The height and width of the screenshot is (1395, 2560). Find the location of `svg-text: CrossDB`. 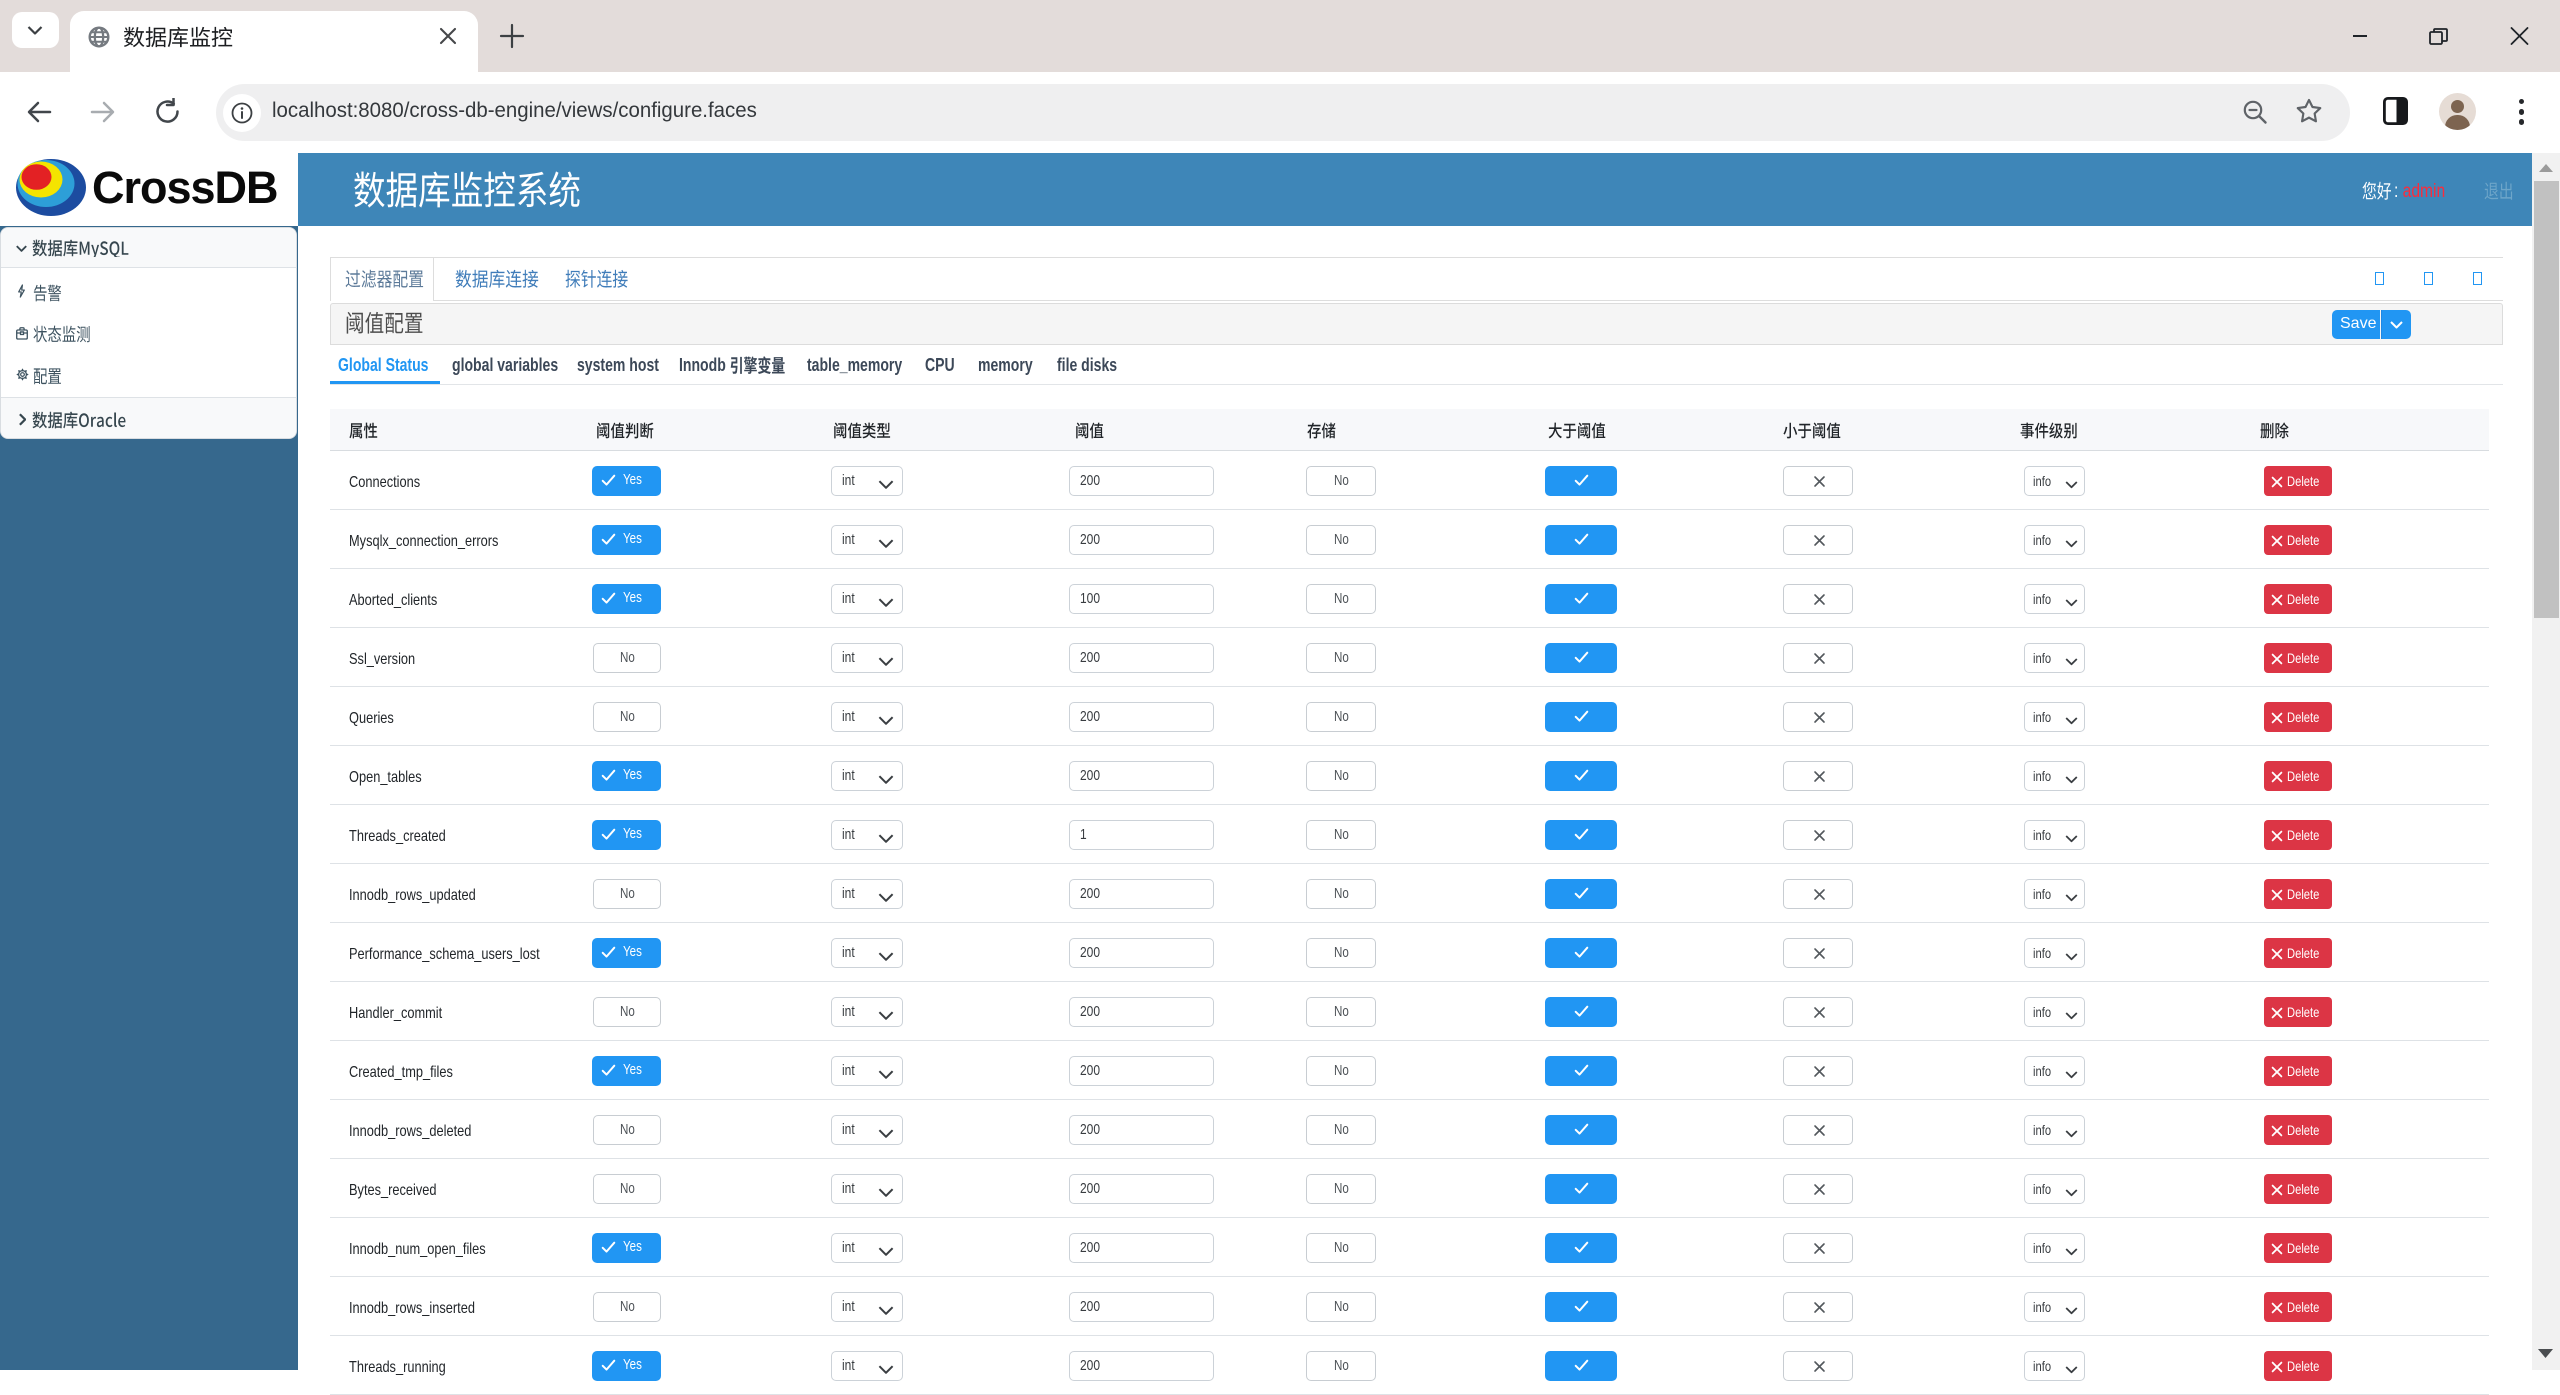

svg-text: CrossDB is located at coordinates (185, 187).